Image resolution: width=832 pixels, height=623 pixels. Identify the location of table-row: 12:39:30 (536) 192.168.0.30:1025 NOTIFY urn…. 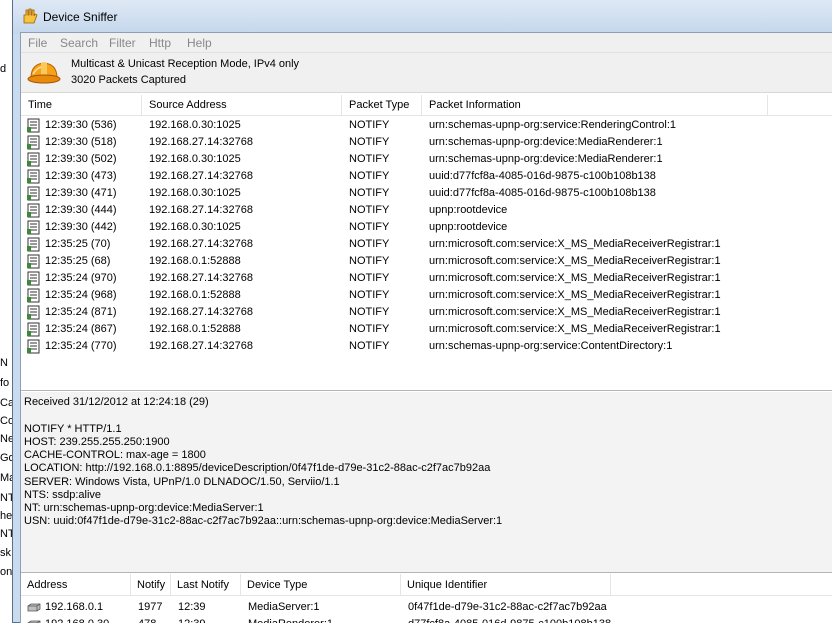
(426, 125).